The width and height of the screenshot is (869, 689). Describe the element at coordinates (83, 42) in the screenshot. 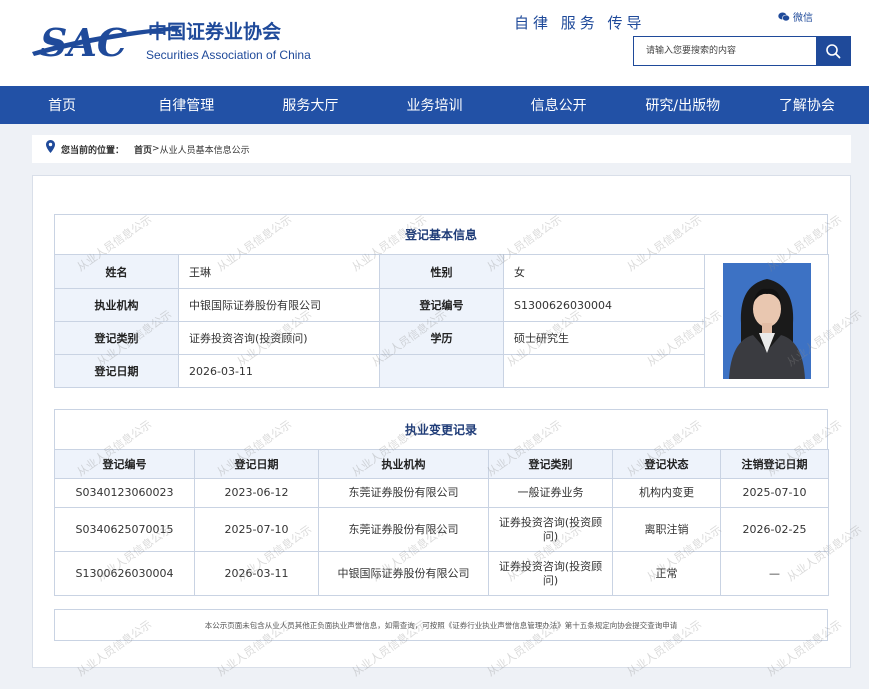

I see `logo-mark: SAC` at that location.